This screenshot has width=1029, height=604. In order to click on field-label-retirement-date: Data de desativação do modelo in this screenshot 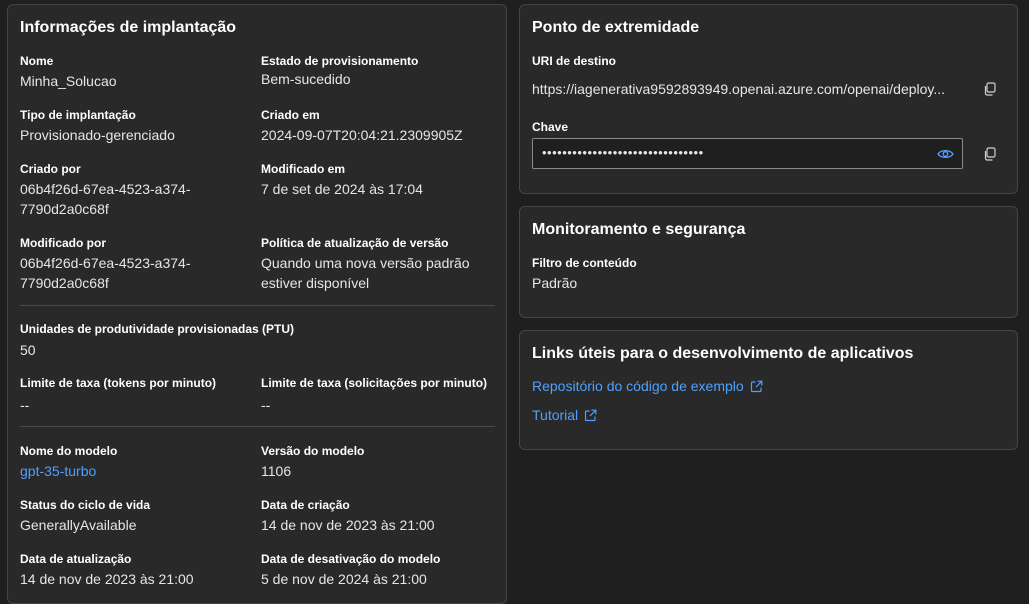, I will do `click(351, 559)`.